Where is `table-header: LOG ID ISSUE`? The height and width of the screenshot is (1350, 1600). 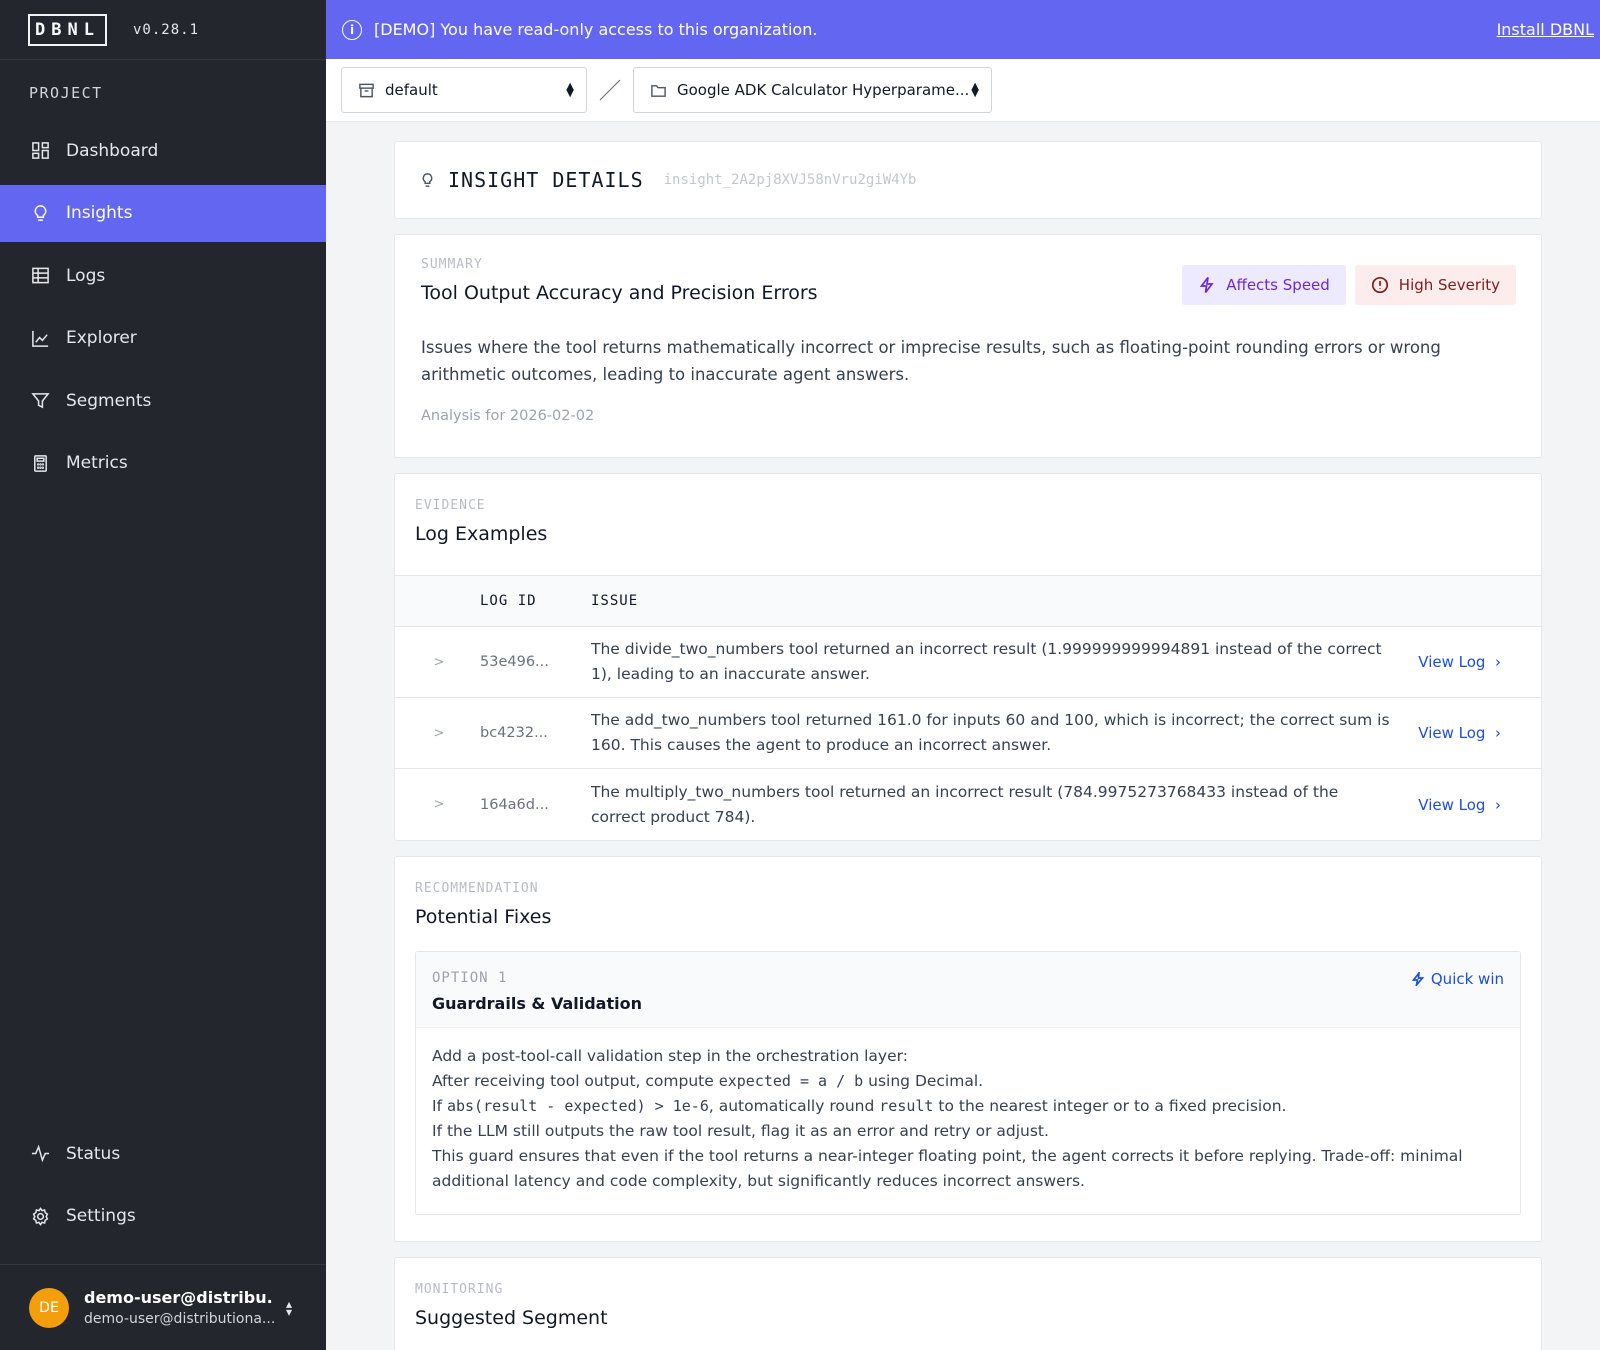 table-header: LOG ID ISSUE is located at coordinates (968, 601).